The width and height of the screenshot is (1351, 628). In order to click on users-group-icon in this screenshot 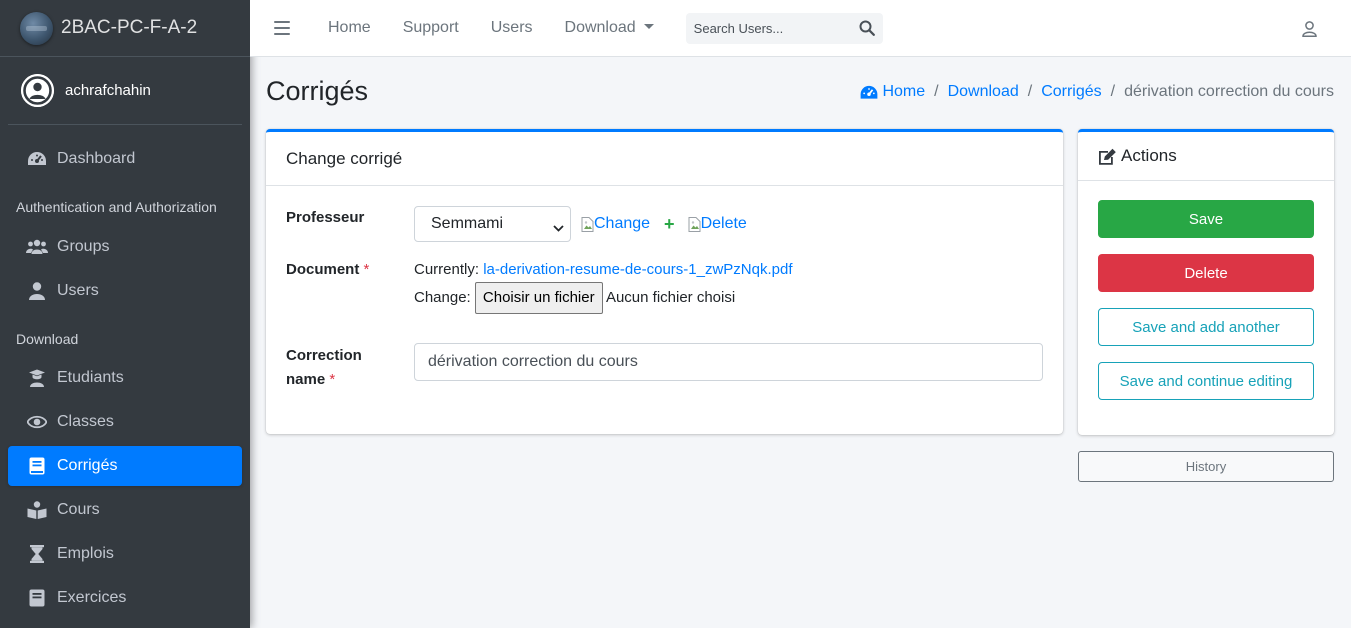, I will do `click(37, 247)`.